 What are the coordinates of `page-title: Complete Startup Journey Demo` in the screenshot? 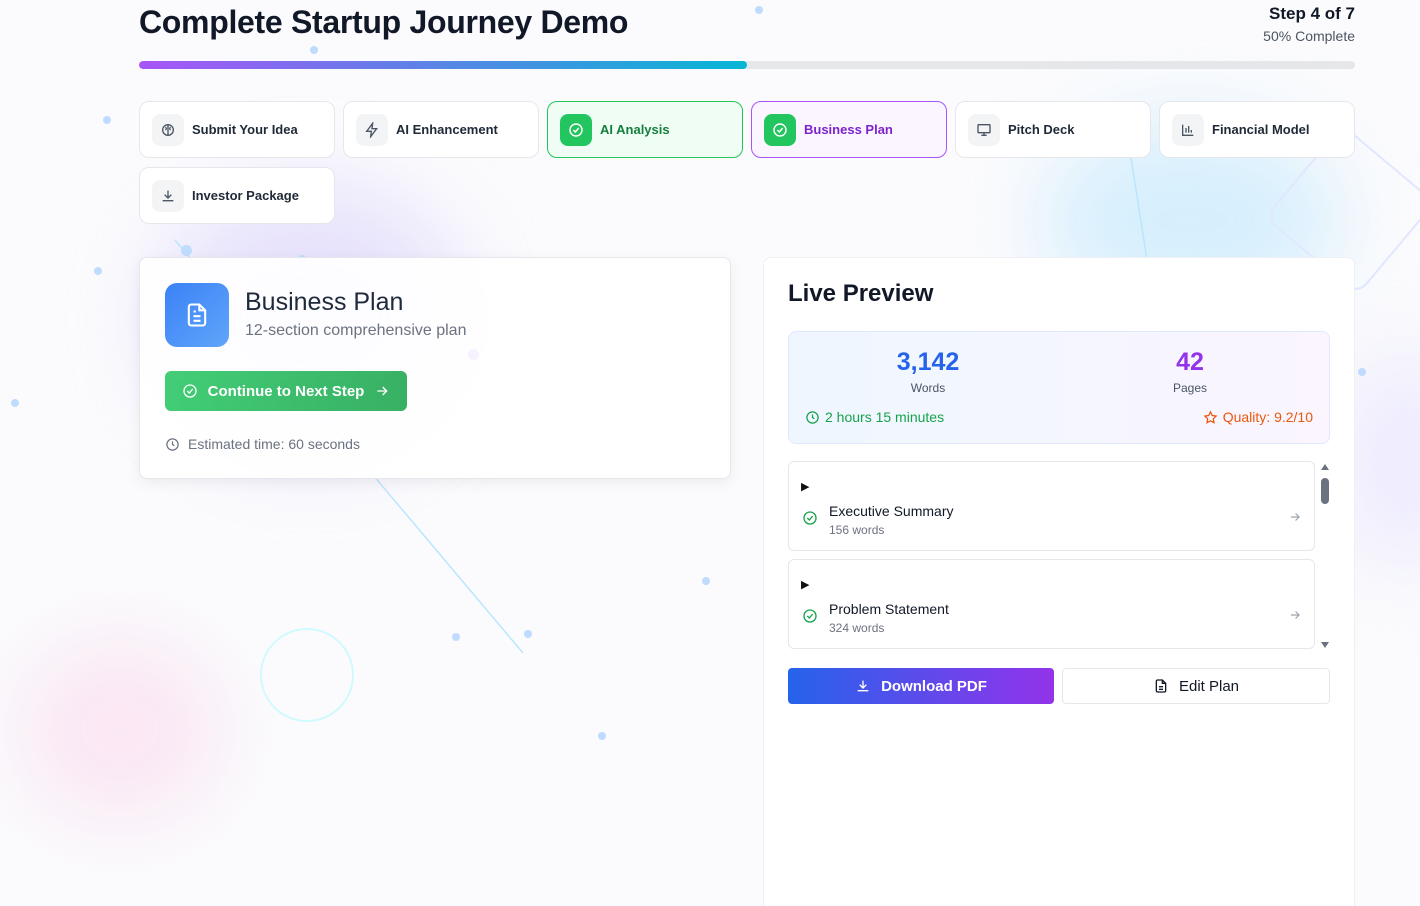 It's located at (384, 22).